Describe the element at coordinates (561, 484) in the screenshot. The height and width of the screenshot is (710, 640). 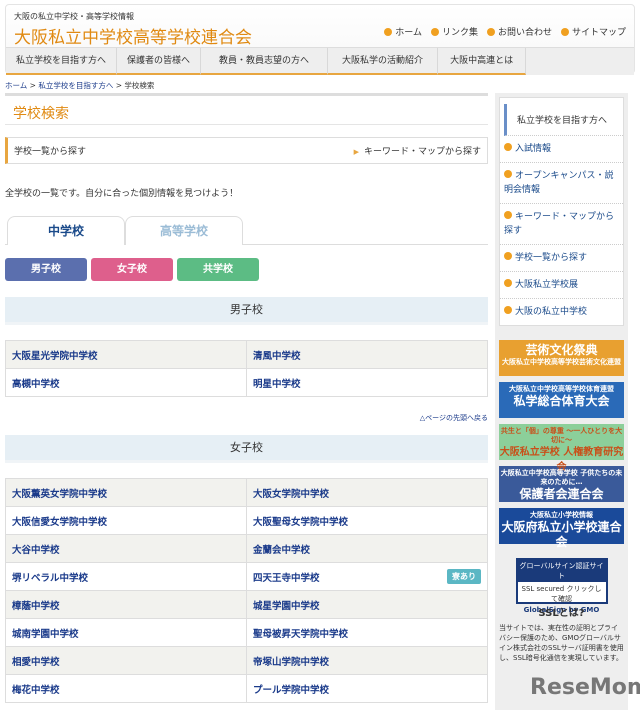
I see `banner-link: 大阪私立中学校高等学校 子供たちの未来のために… 保護者会連合会` at that location.